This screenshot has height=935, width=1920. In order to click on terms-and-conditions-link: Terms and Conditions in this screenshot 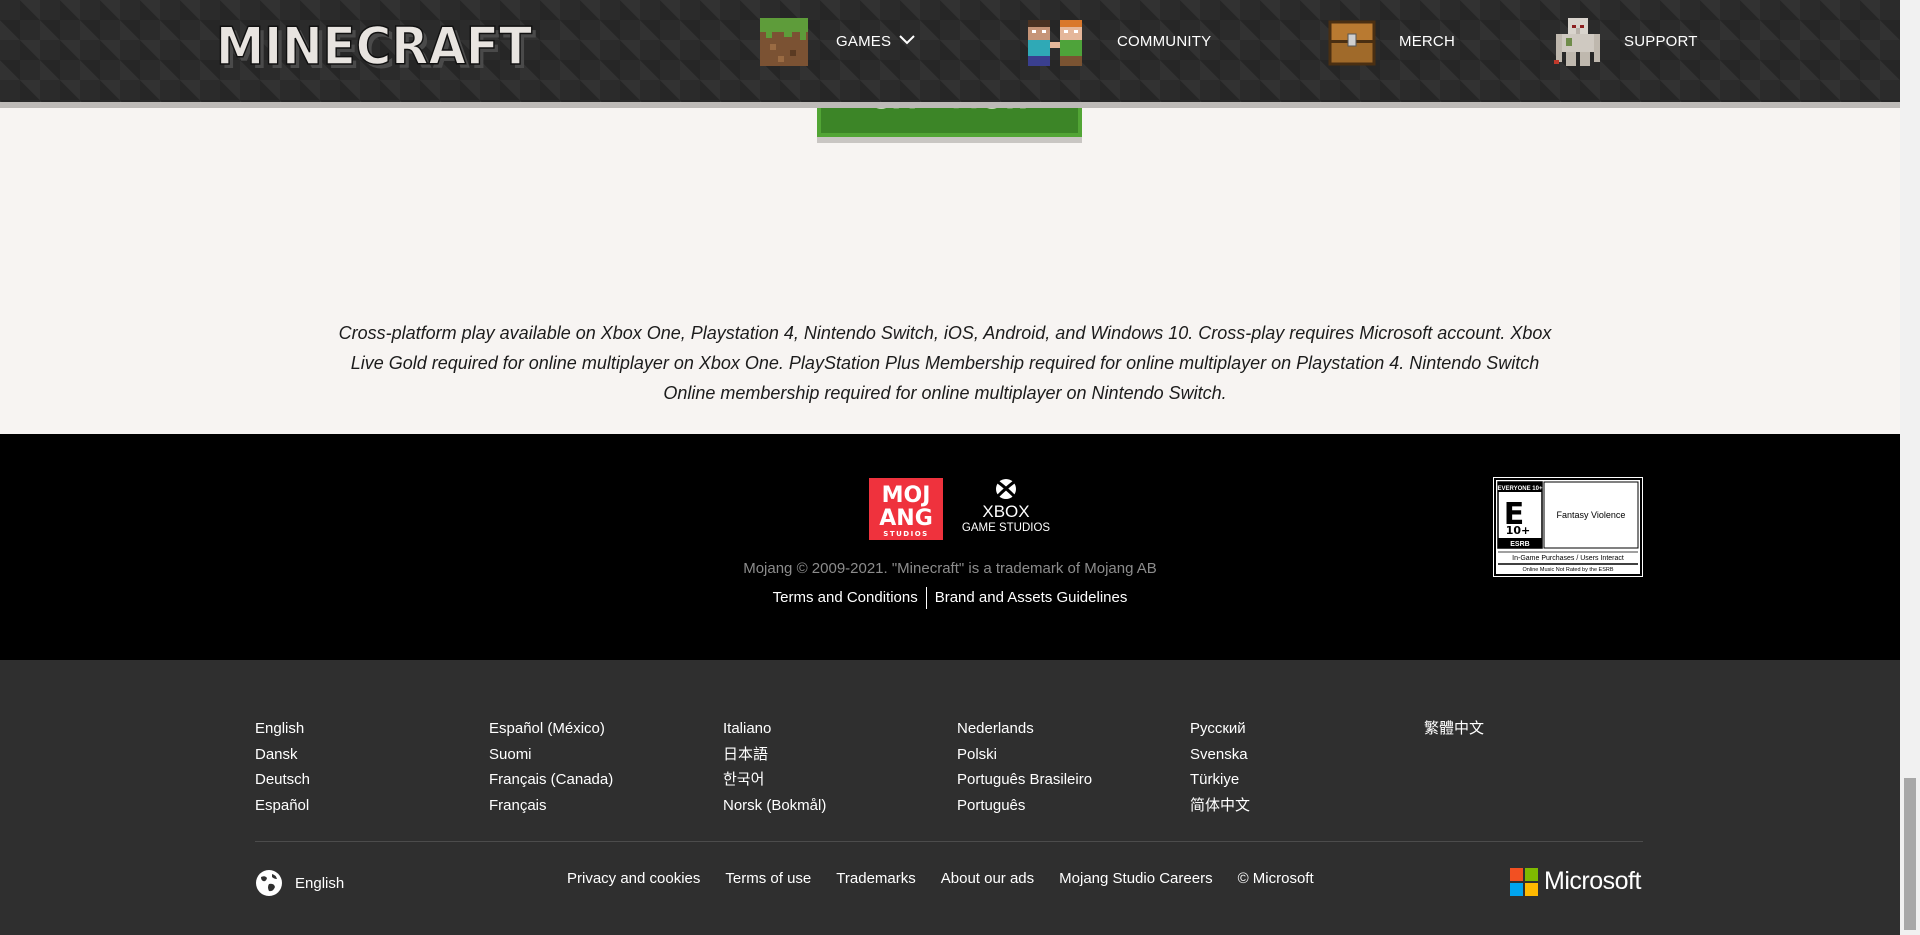, I will do `click(845, 598)`.